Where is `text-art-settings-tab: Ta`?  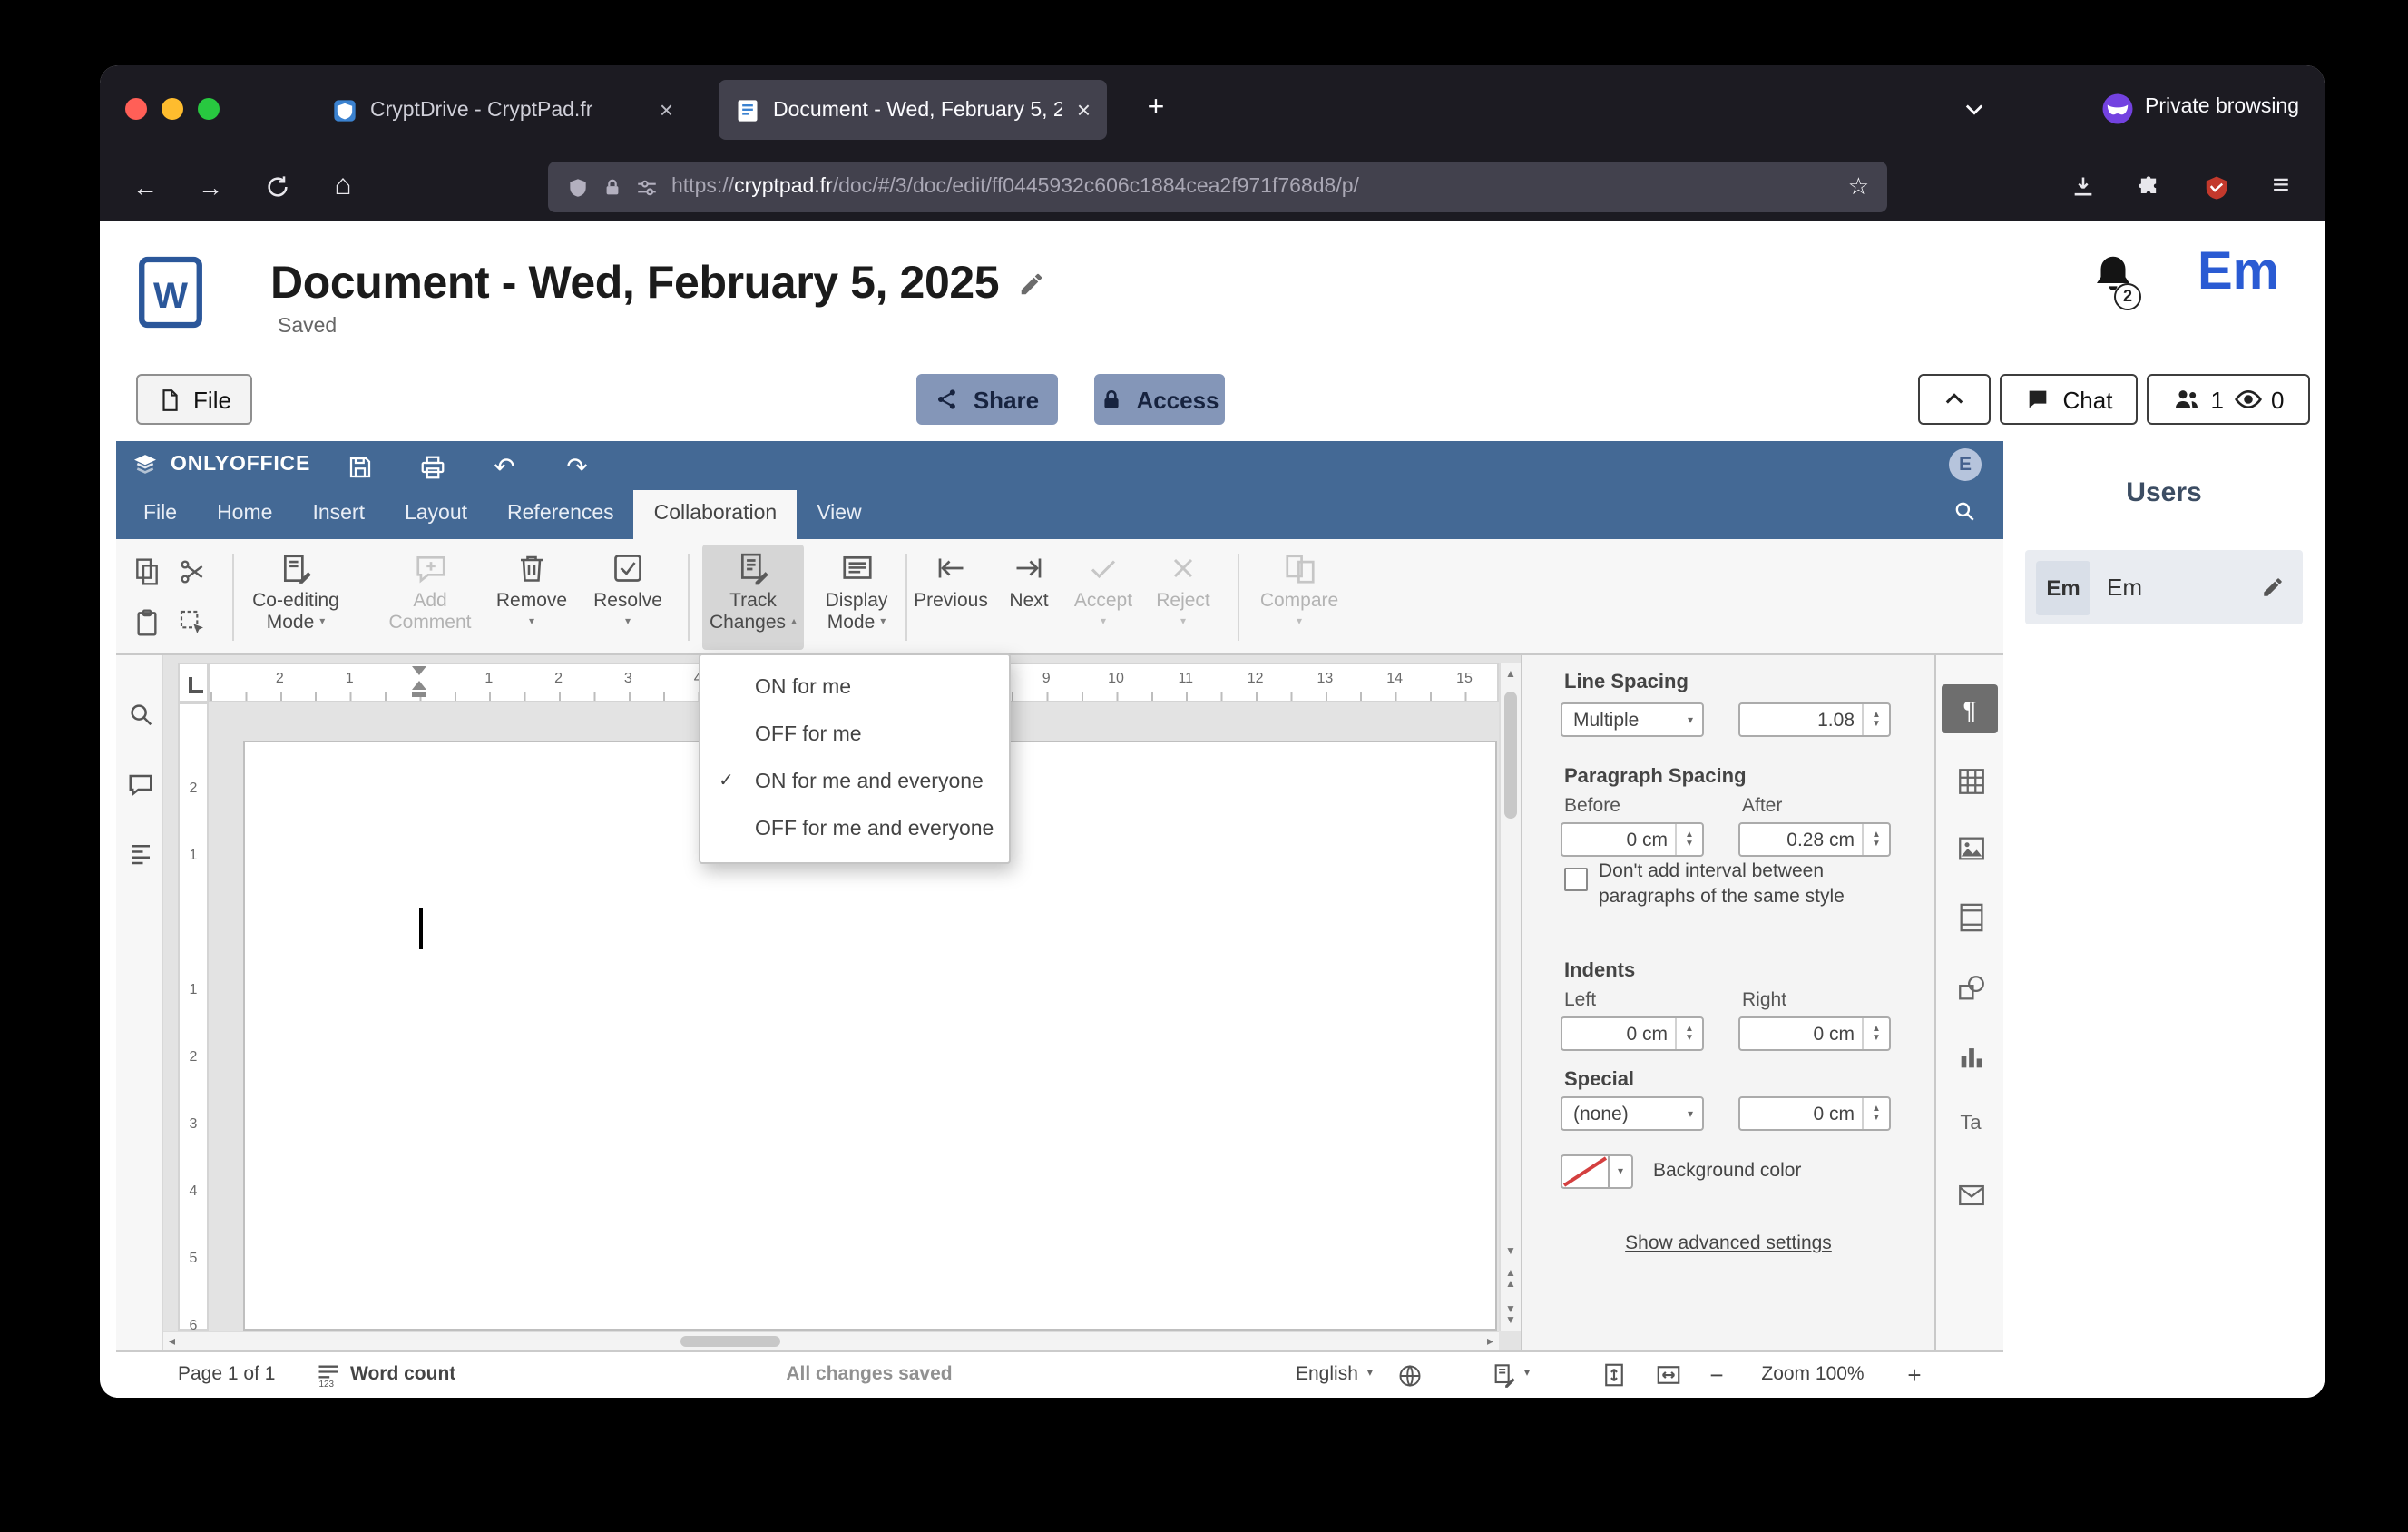 text-art-settings-tab: Ta is located at coordinates (1971, 1123).